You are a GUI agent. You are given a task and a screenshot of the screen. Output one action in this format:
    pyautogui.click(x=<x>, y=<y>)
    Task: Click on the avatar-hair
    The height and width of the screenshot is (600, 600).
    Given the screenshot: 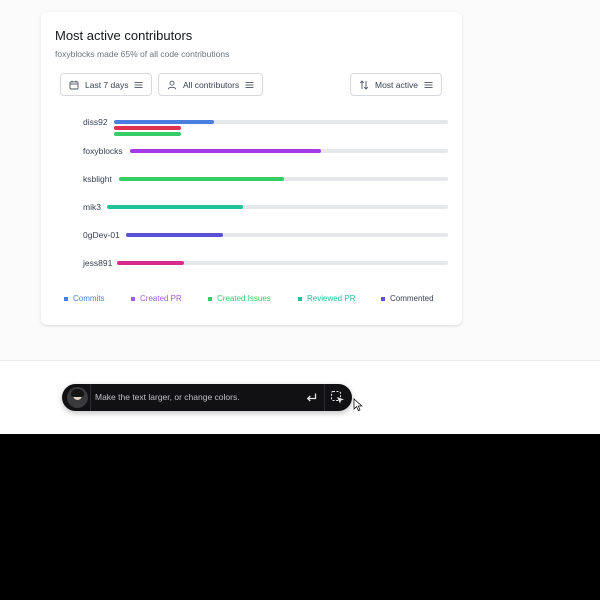 What is the action you would take?
    pyautogui.click(x=77, y=393)
    